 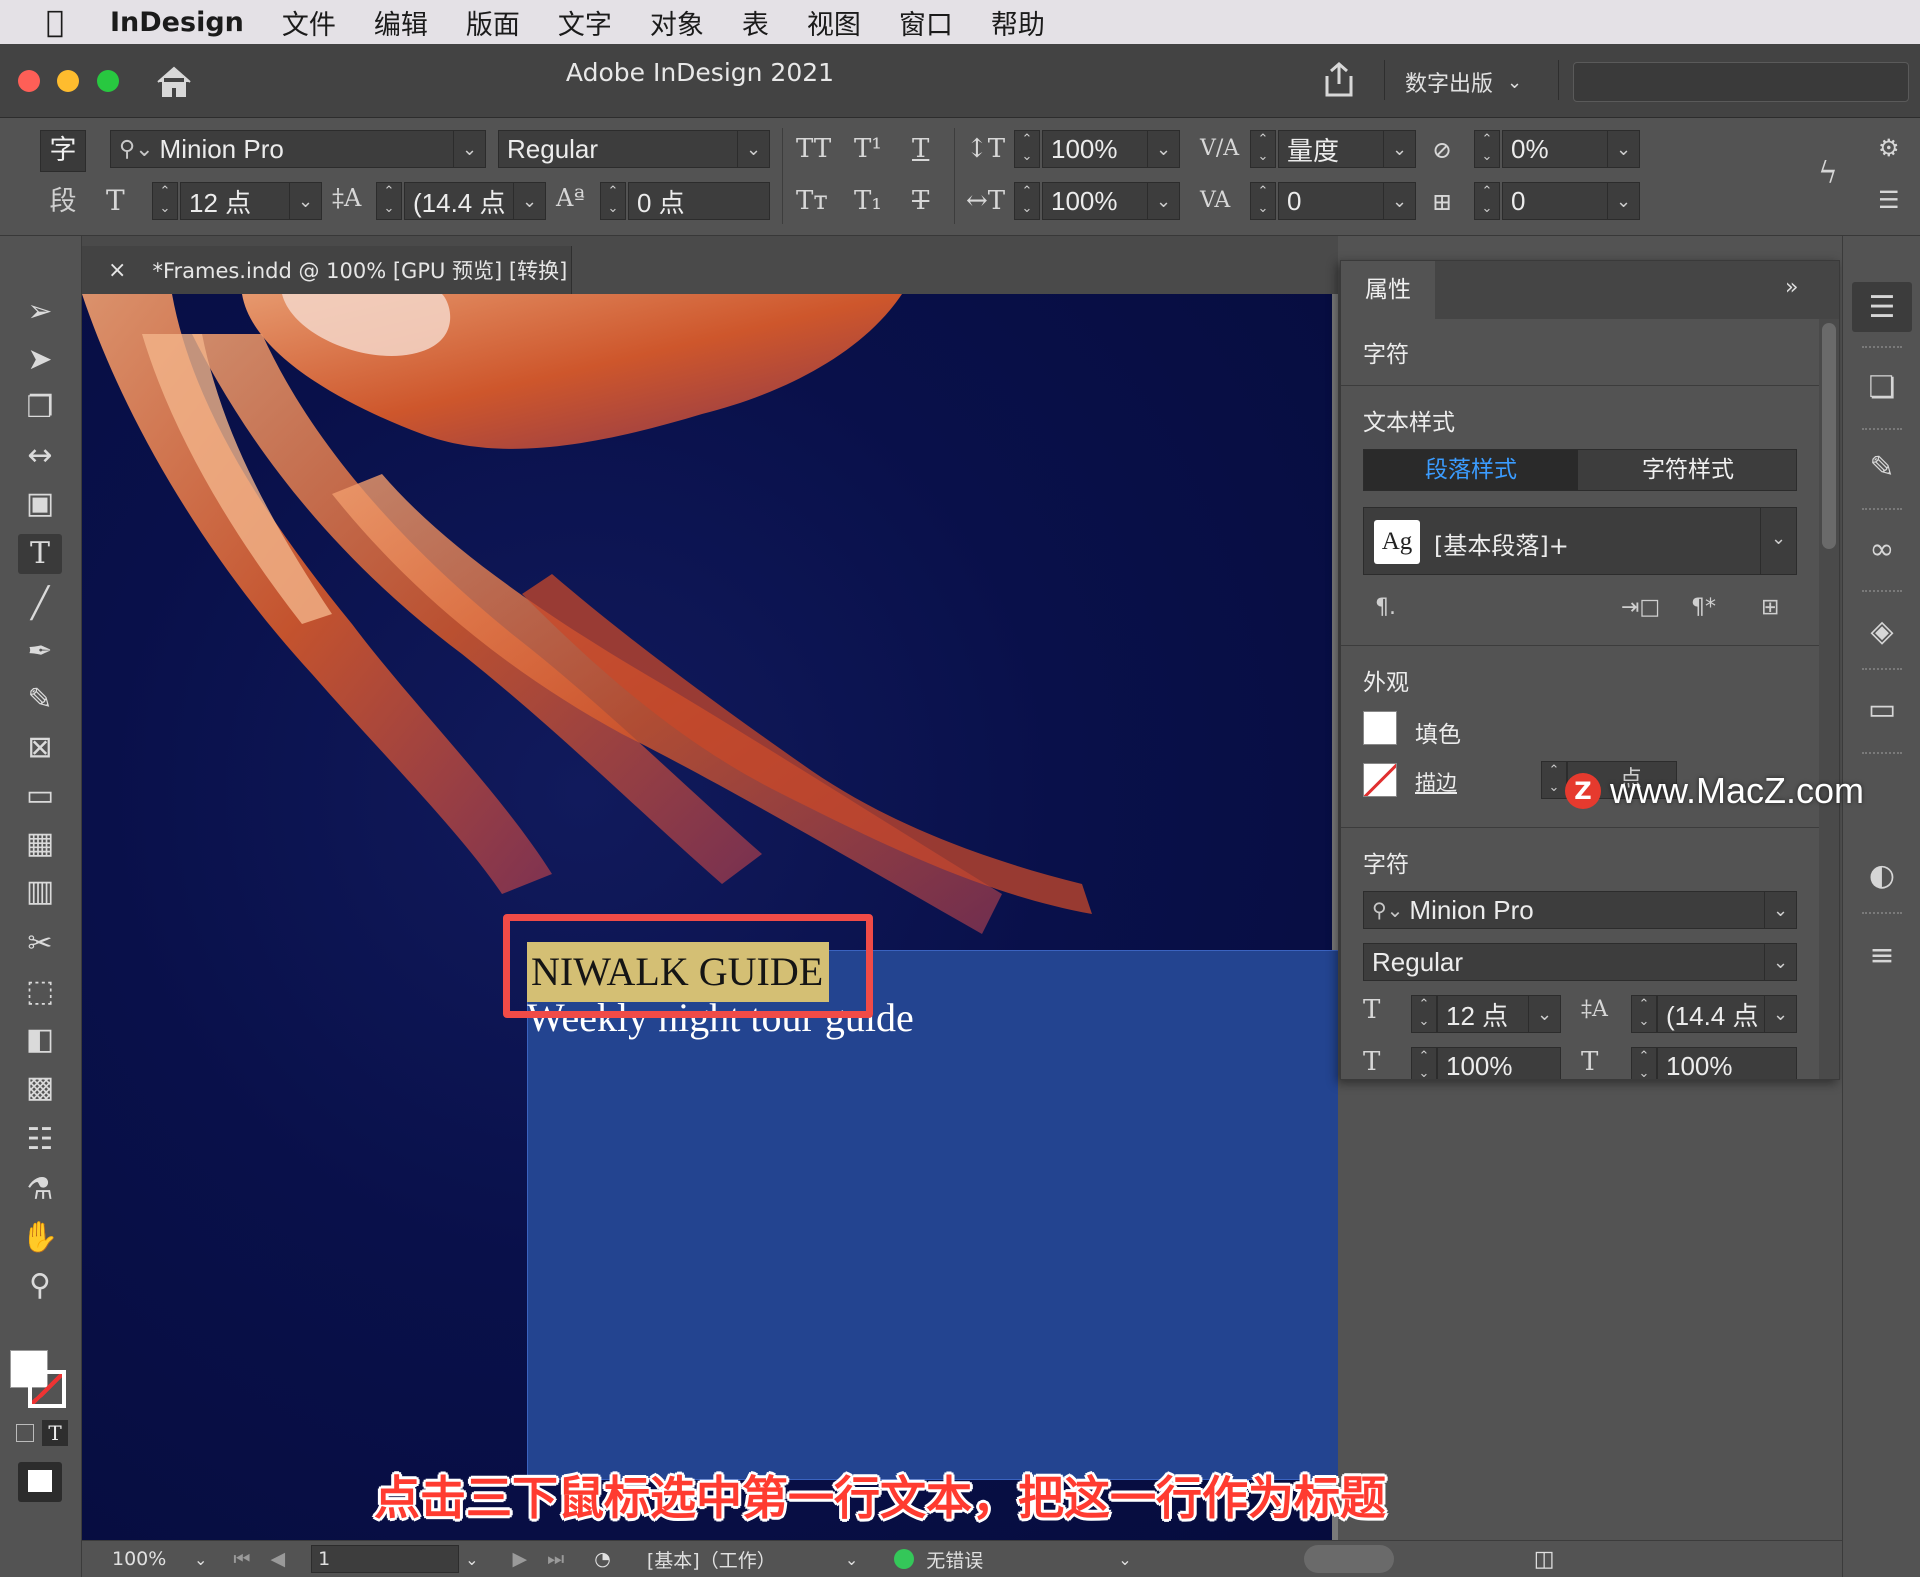 I want to click on subscript-icon: T₁, so click(x=868, y=201).